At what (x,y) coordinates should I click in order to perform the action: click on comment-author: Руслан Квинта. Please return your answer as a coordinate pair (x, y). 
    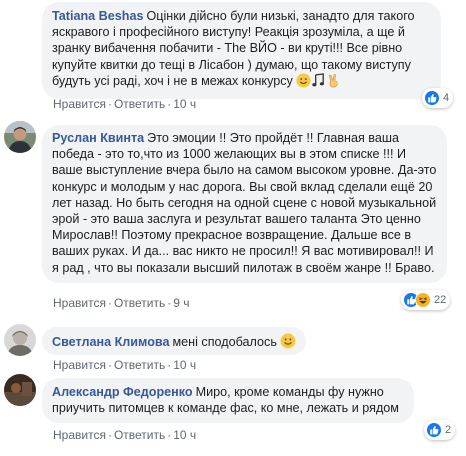
    Looking at the image, I should click on (98, 138).